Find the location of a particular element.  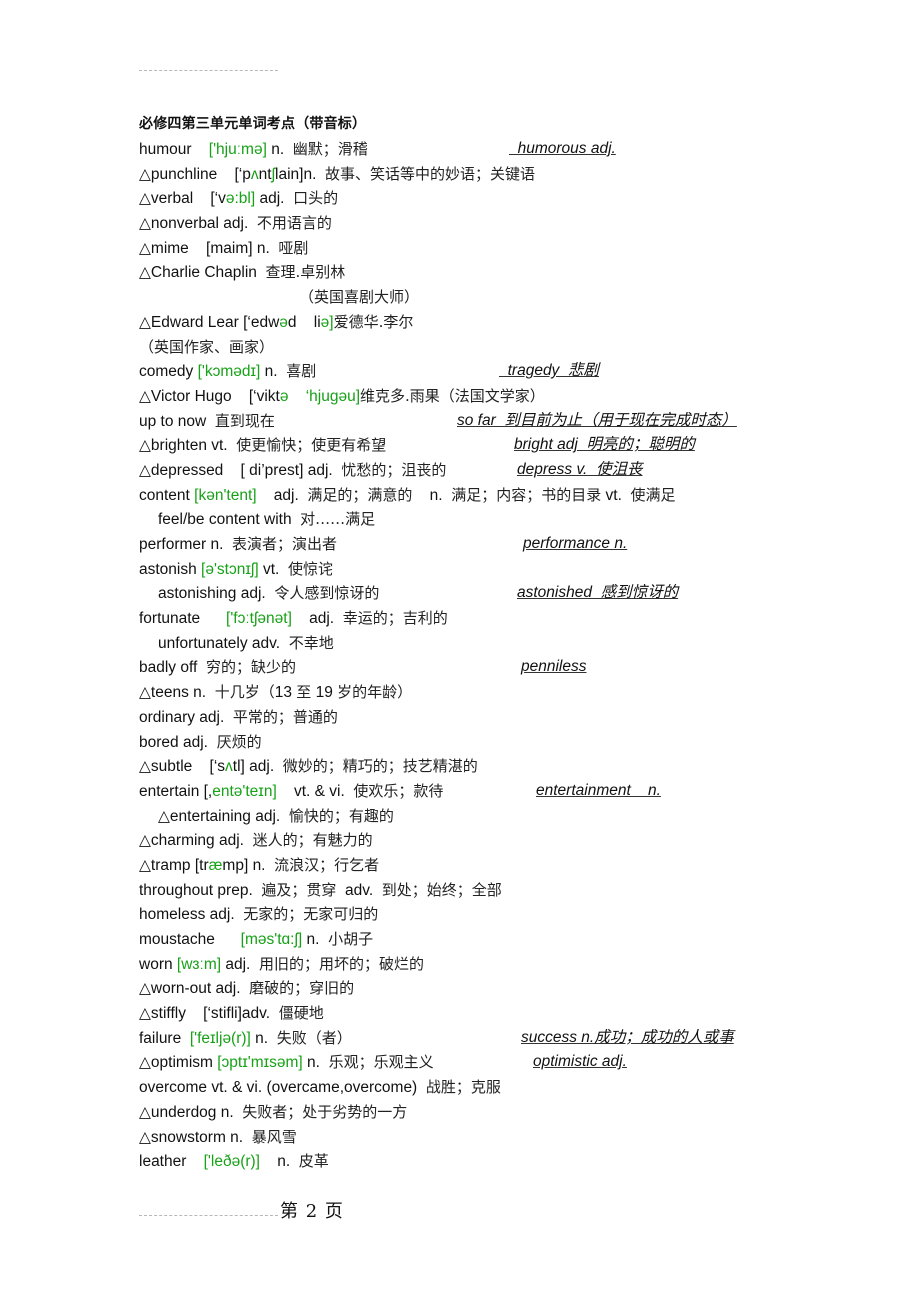

entry-text: up to now is located at coordinates (177, 421).